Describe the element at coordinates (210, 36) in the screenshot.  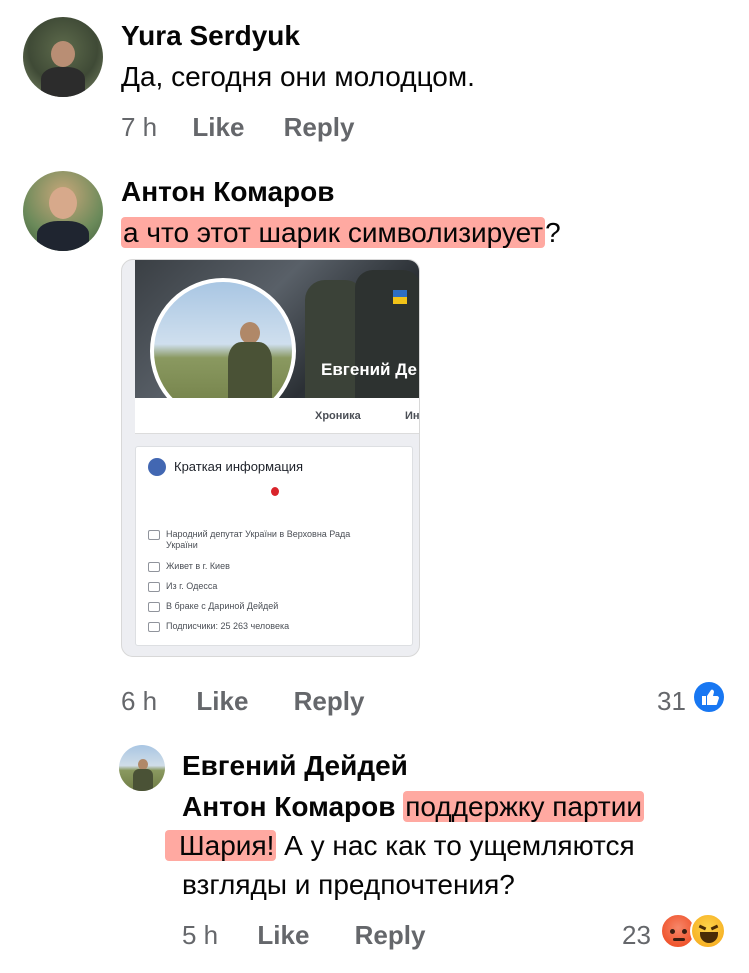
I see `comment-author: Yura Serdyuk` at that location.